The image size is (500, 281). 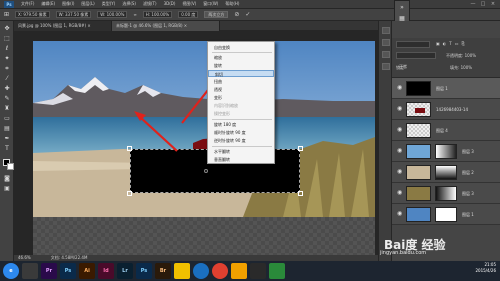 I want to click on magic-wand-tool-icon: ✦, so click(x=7, y=59).